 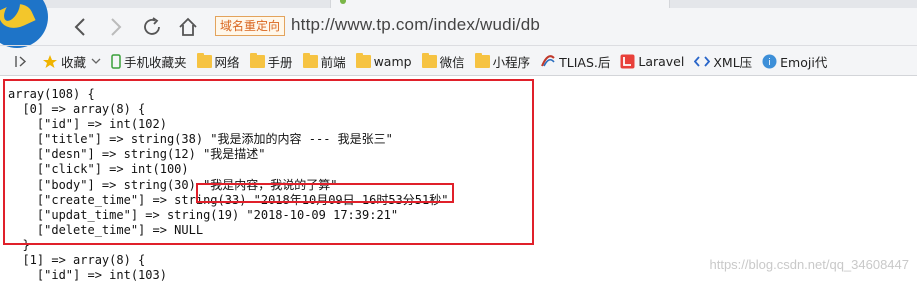 I want to click on bookmark-xml: XML压, so click(x=723, y=61).